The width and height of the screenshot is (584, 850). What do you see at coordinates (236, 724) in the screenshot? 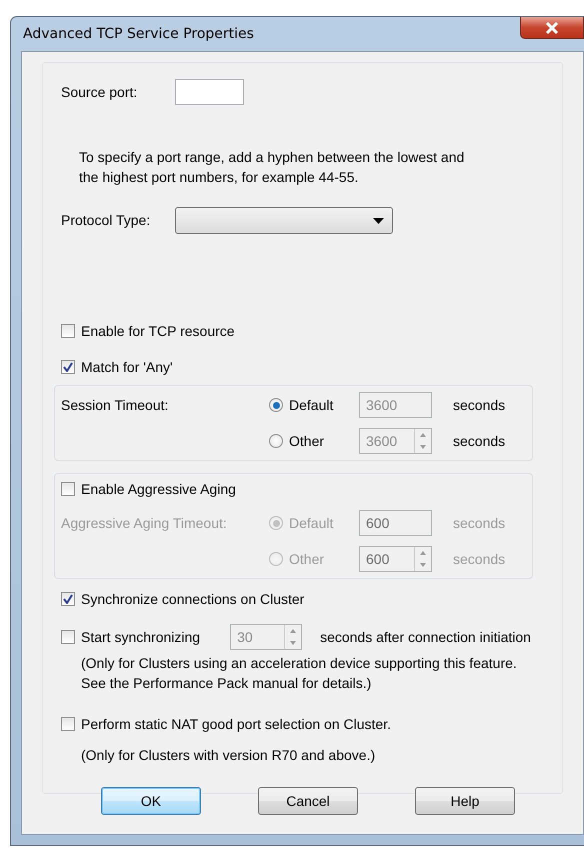
I see `checkbox-label: Perform static NAT good port selection on Cluster.` at bounding box center [236, 724].